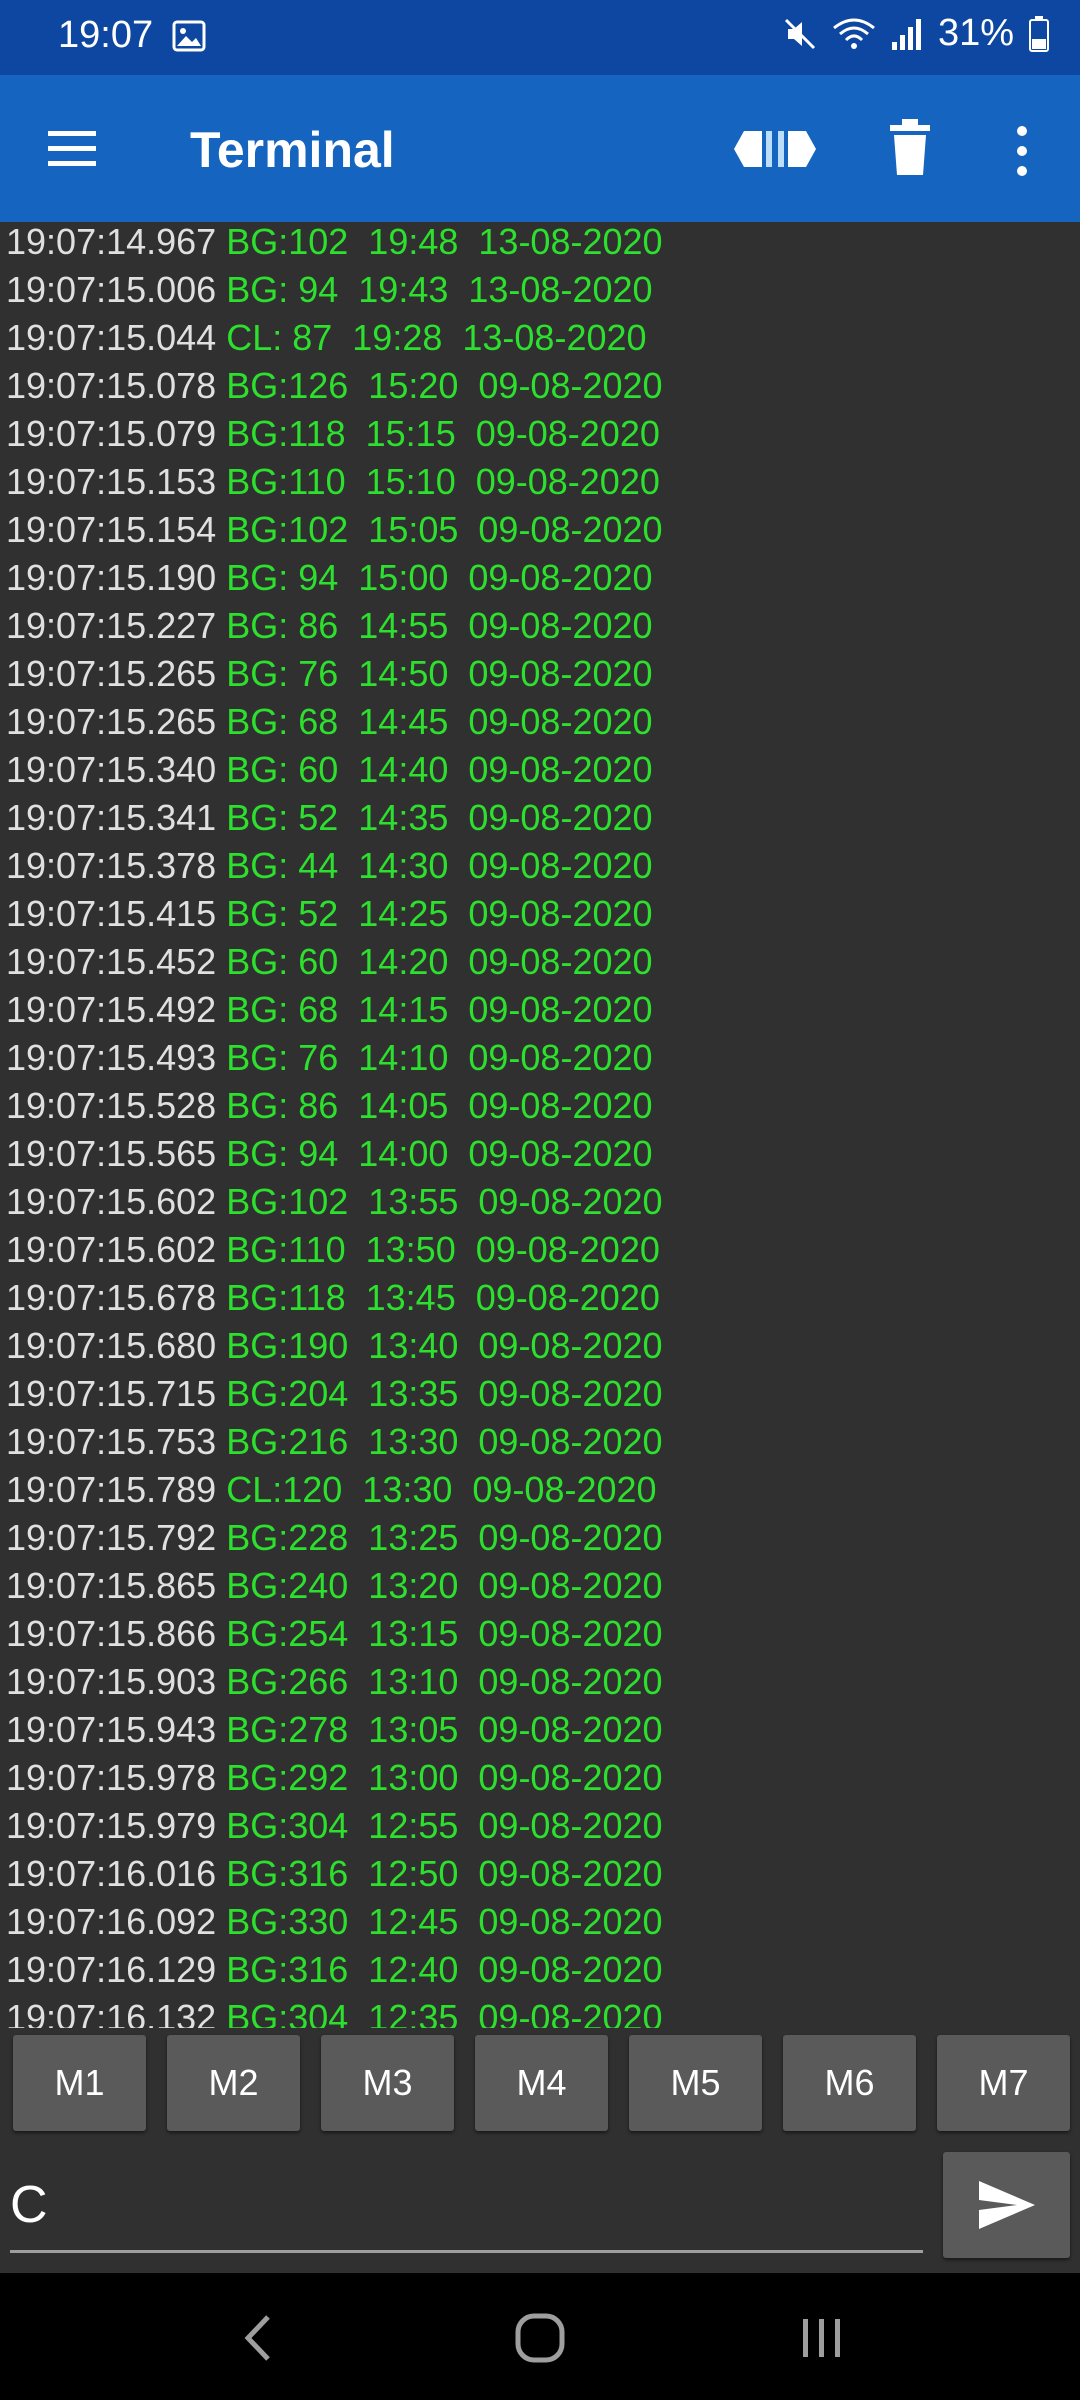 The image size is (1080, 2400). What do you see at coordinates (111, 1489) in the screenshot?
I see `line-timestamp: 19:07:15.789` at bounding box center [111, 1489].